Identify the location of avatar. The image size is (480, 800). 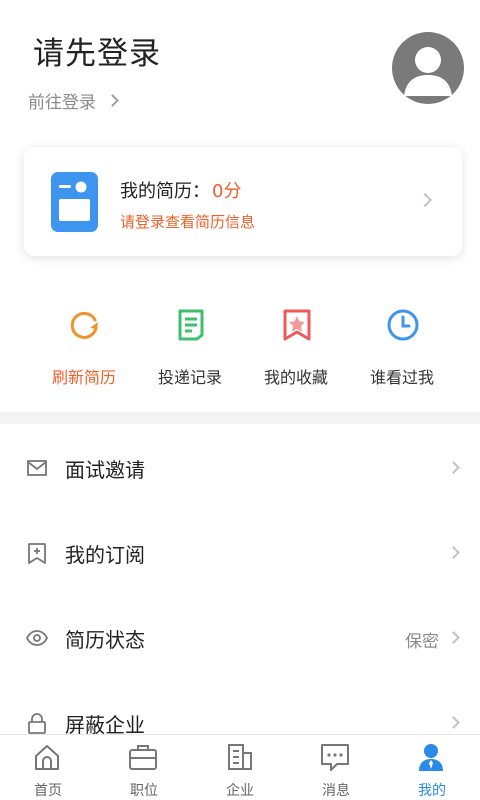
(428, 68).